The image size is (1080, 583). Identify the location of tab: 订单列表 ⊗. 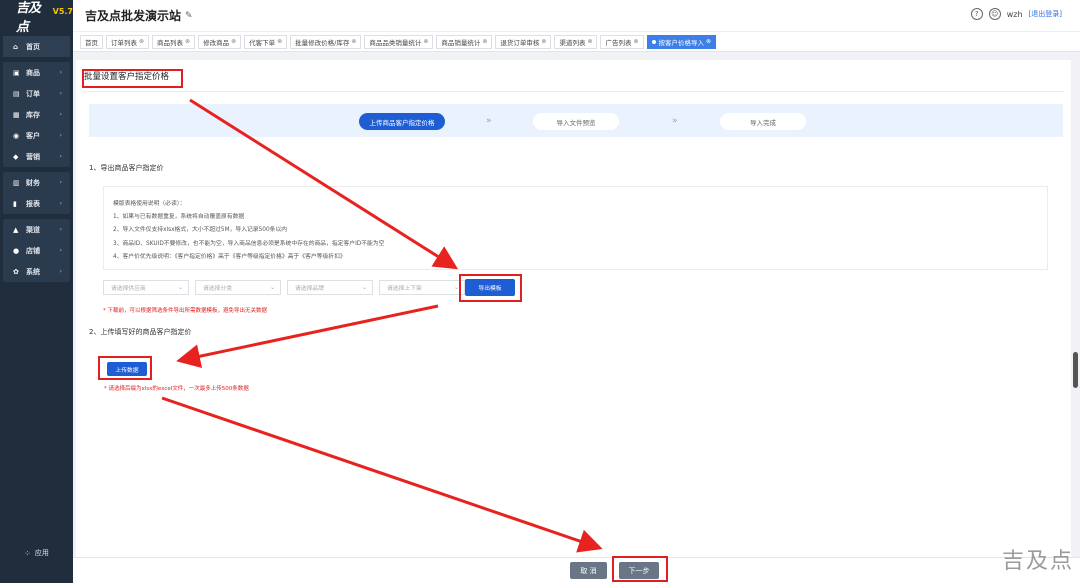
(128, 41).